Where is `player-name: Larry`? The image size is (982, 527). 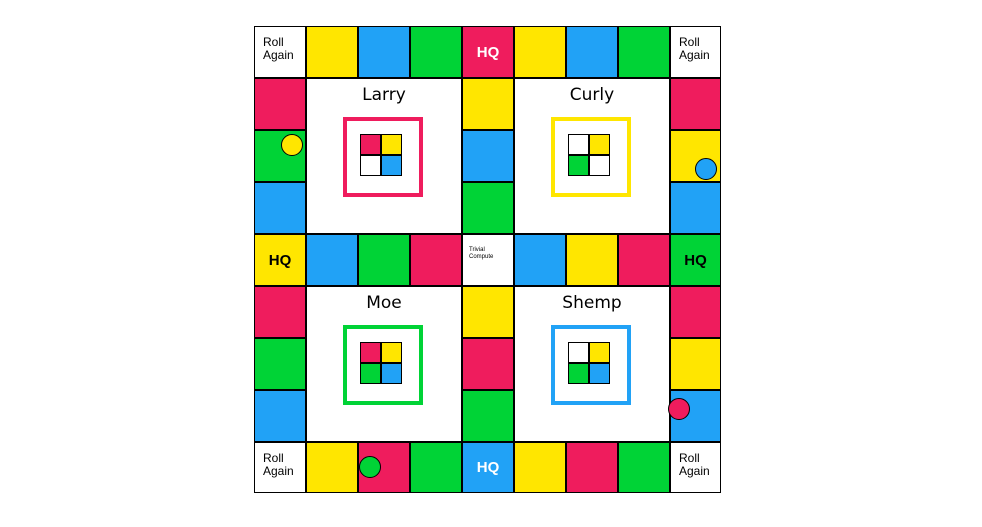
player-name: Larry is located at coordinates (384, 95).